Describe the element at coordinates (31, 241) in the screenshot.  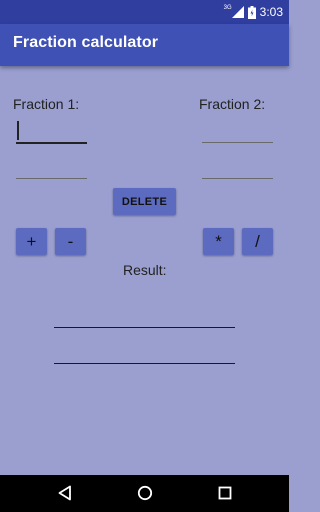
I see `add-button: +` at that location.